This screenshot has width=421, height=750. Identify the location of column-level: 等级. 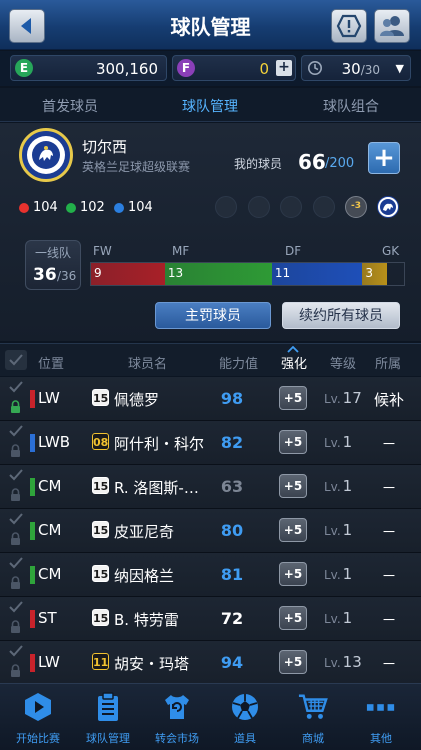
(343, 362).